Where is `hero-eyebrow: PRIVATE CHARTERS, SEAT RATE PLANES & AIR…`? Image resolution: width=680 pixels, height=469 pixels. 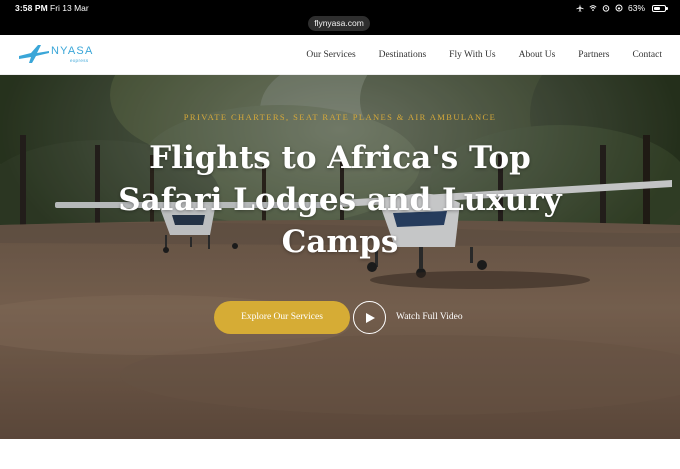 hero-eyebrow: PRIVATE CHARTERS, SEAT RATE PLANES & AIR… is located at coordinates (340, 117).